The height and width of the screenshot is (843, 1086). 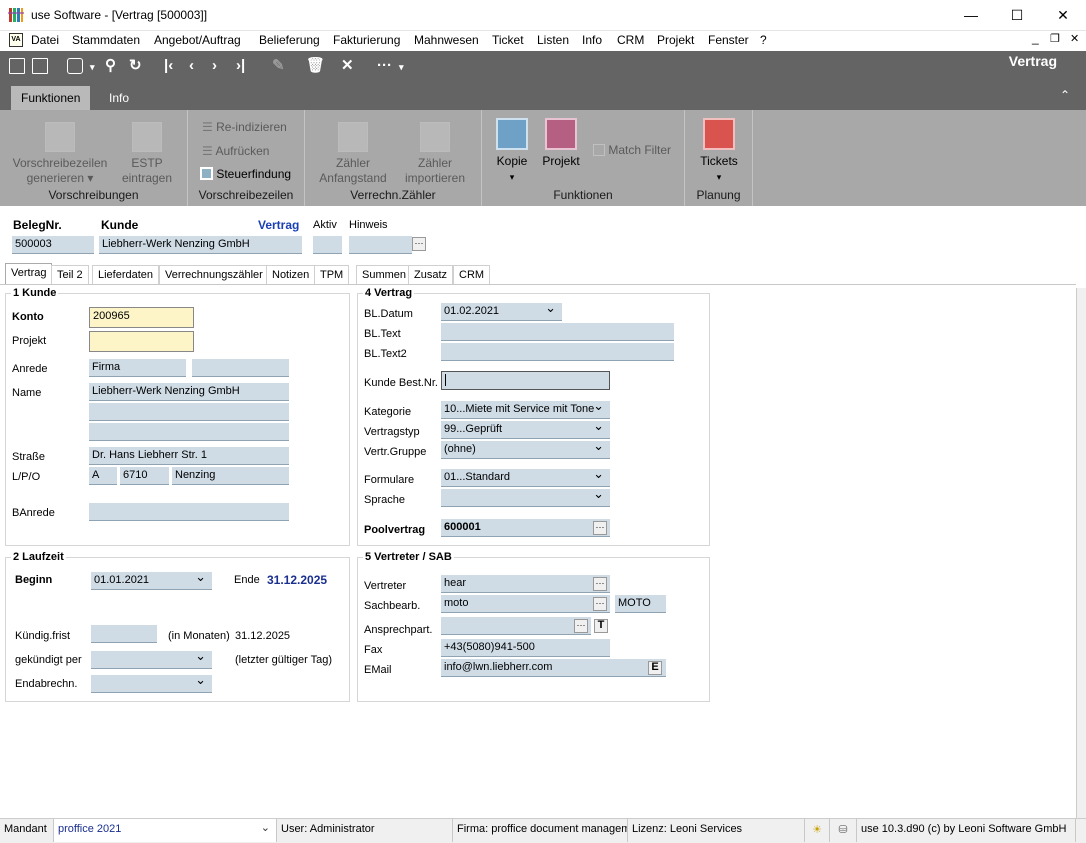 What do you see at coordinates (675, 40) in the screenshot?
I see `menu-projekt: Projekt` at bounding box center [675, 40].